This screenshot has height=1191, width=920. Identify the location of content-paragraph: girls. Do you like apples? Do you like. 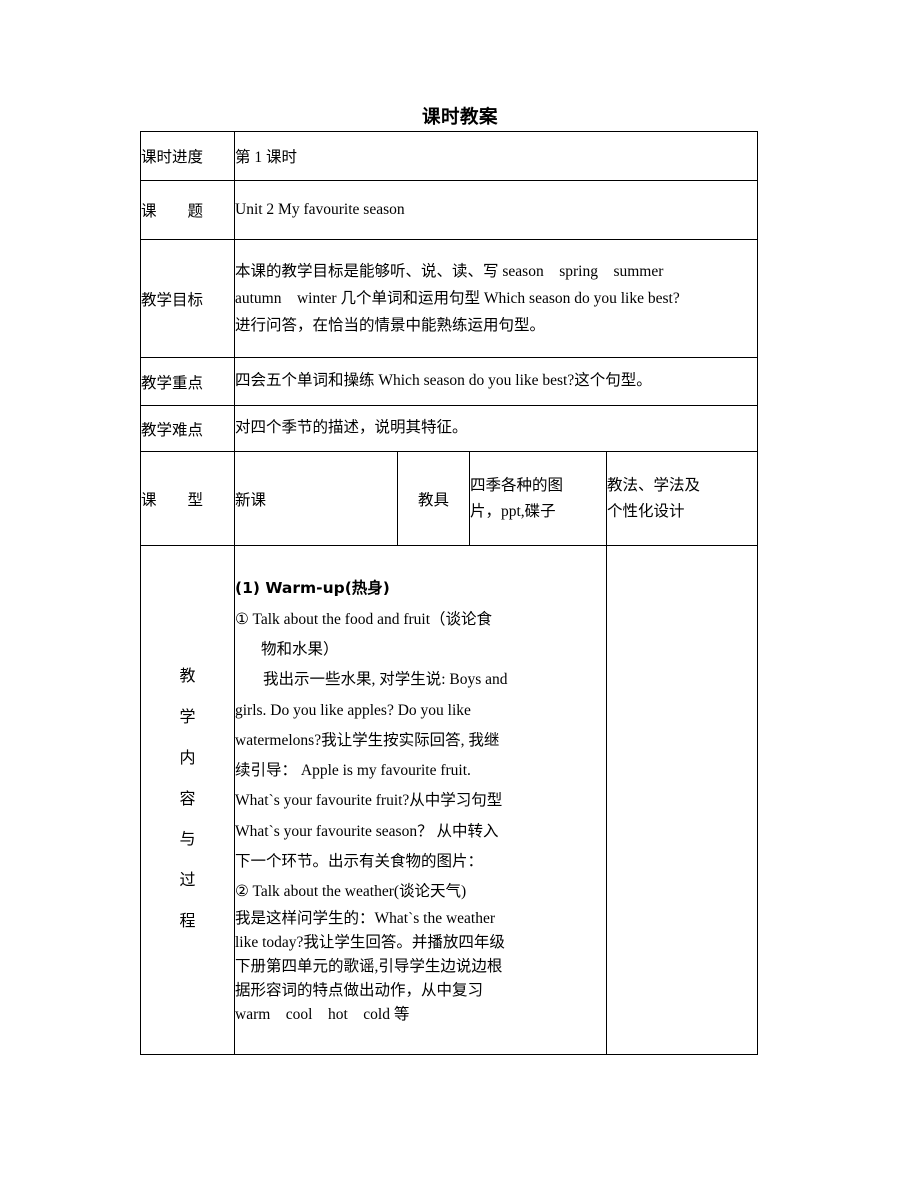
(353, 710).